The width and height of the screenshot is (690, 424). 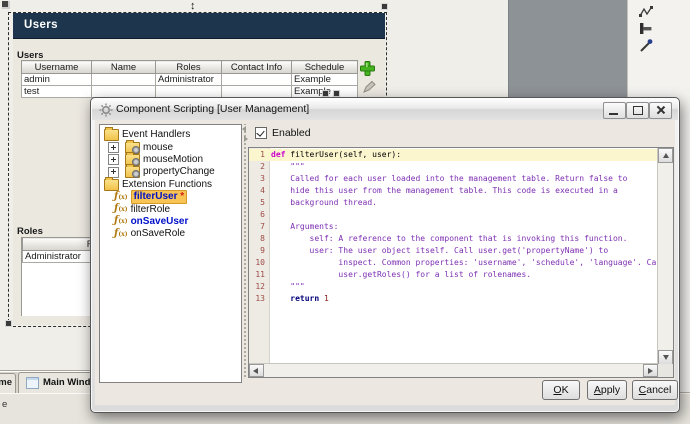 What do you see at coordinates (262, 178) in the screenshot?
I see `line-number: 3` at bounding box center [262, 178].